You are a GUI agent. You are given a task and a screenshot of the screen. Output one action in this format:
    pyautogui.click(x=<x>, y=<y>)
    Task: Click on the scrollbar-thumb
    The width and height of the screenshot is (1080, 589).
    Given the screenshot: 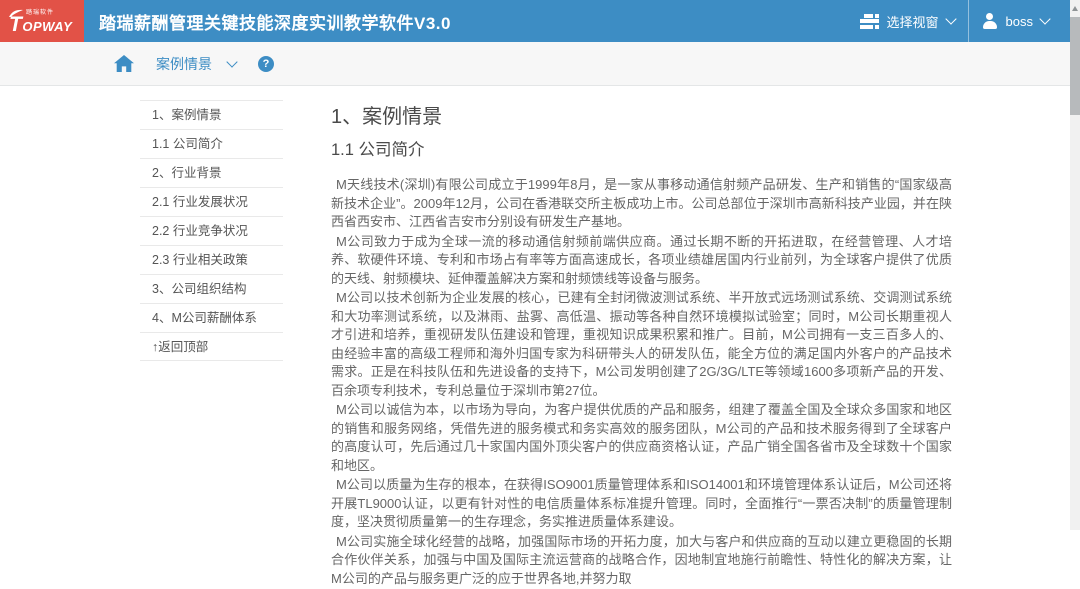 What is the action you would take?
    pyautogui.click(x=1075, y=66)
    